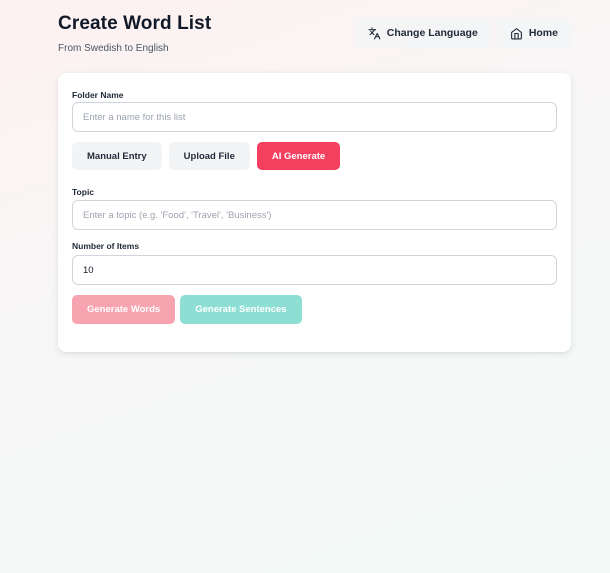 This screenshot has height=573, width=610. I want to click on page-title: Create Word List, so click(135, 23).